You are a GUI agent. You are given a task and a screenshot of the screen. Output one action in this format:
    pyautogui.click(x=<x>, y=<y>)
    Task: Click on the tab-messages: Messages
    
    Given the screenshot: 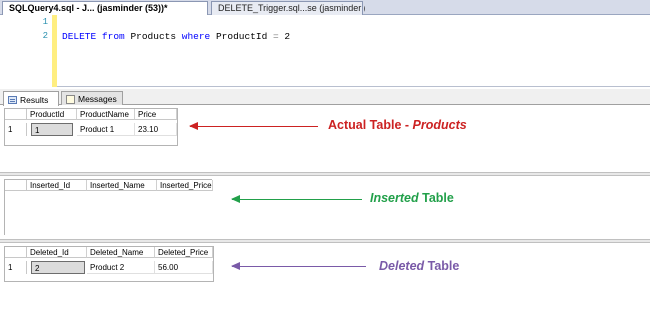 What is the action you would take?
    pyautogui.click(x=92, y=98)
    